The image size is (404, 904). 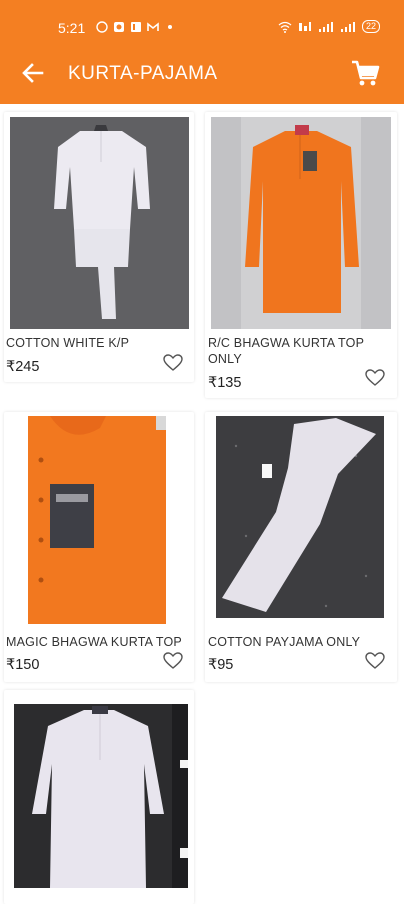 What do you see at coordinates (285, 27) in the screenshot?
I see `wifi-icon` at bounding box center [285, 27].